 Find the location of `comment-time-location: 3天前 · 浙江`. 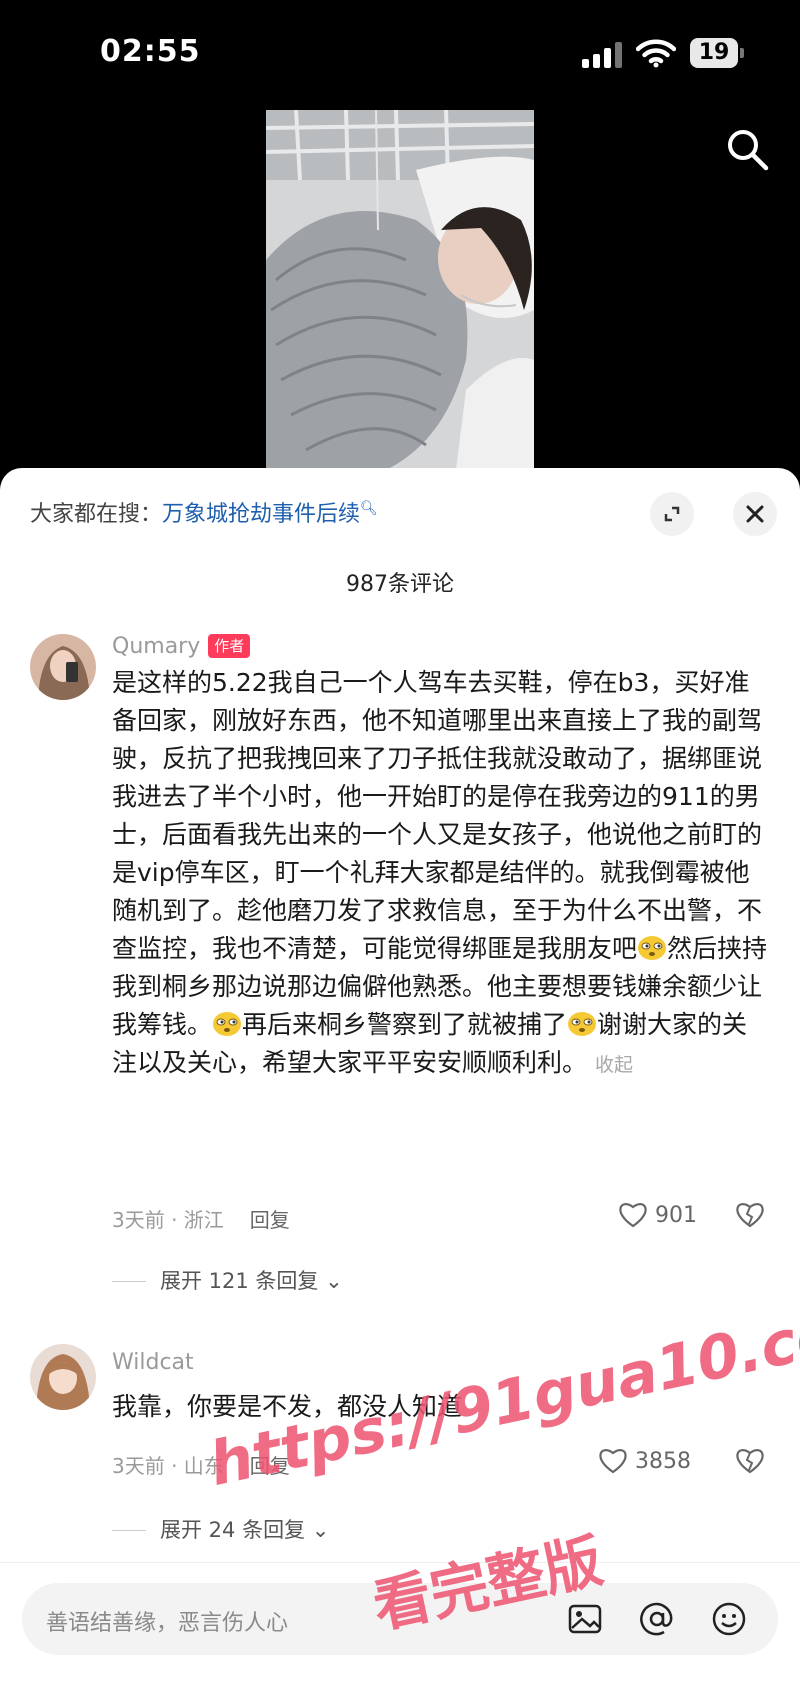

comment-time-location: 3天前 · 浙江 is located at coordinates (168, 1220).